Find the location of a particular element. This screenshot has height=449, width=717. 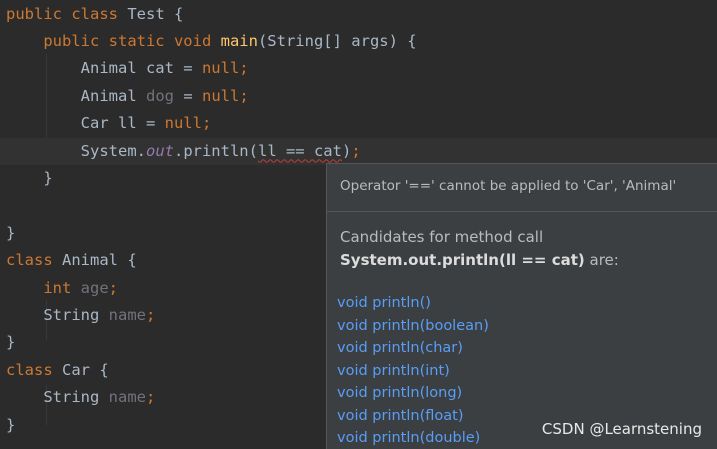

code-text: System.out.println(ll == cat); is located at coordinates (183, 151).